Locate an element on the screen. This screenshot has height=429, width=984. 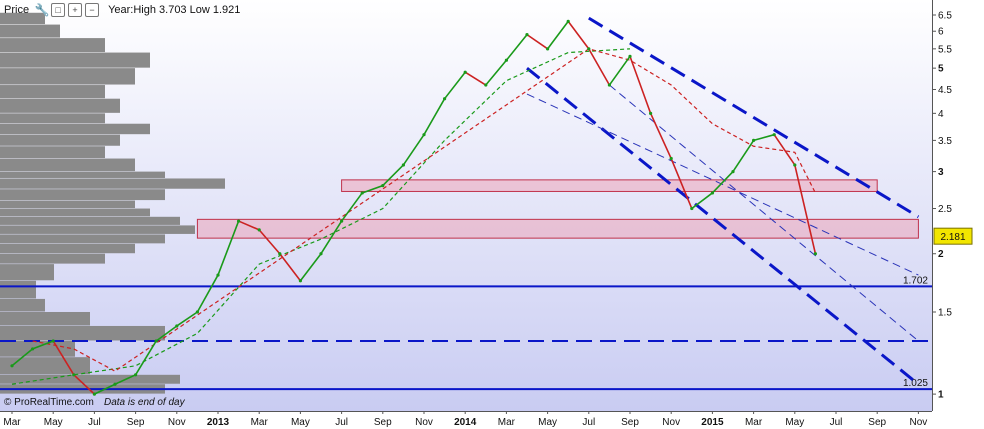
y-tick-label: 5 is located at coordinates (941, 69).